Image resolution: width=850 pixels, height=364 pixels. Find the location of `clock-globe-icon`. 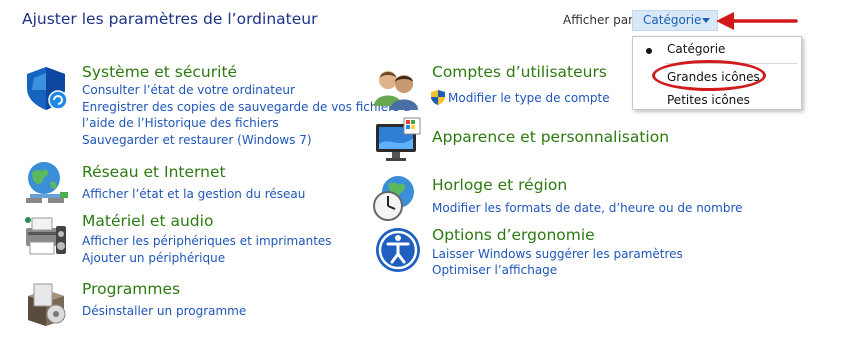

clock-globe-icon is located at coordinates (396, 198).